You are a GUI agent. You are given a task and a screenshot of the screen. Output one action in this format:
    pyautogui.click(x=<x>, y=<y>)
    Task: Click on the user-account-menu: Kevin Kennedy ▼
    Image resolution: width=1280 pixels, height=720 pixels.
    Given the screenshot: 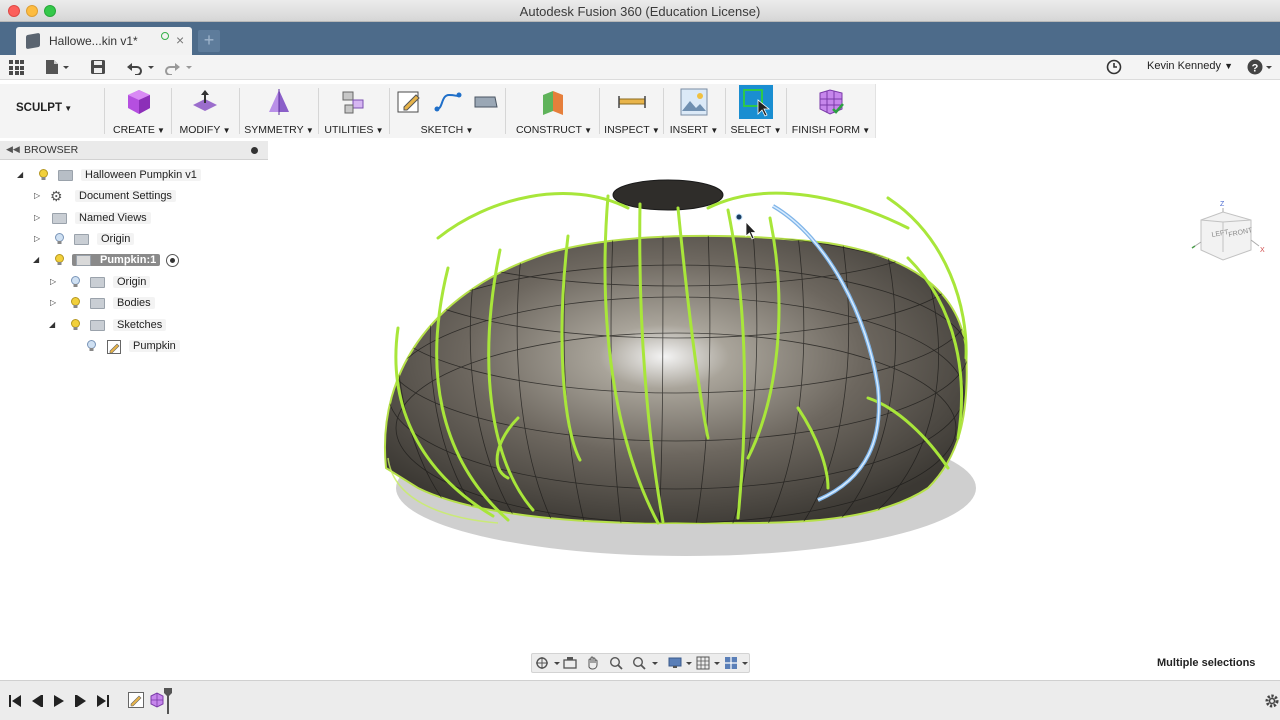 What is the action you would take?
    pyautogui.click(x=1190, y=66)
    